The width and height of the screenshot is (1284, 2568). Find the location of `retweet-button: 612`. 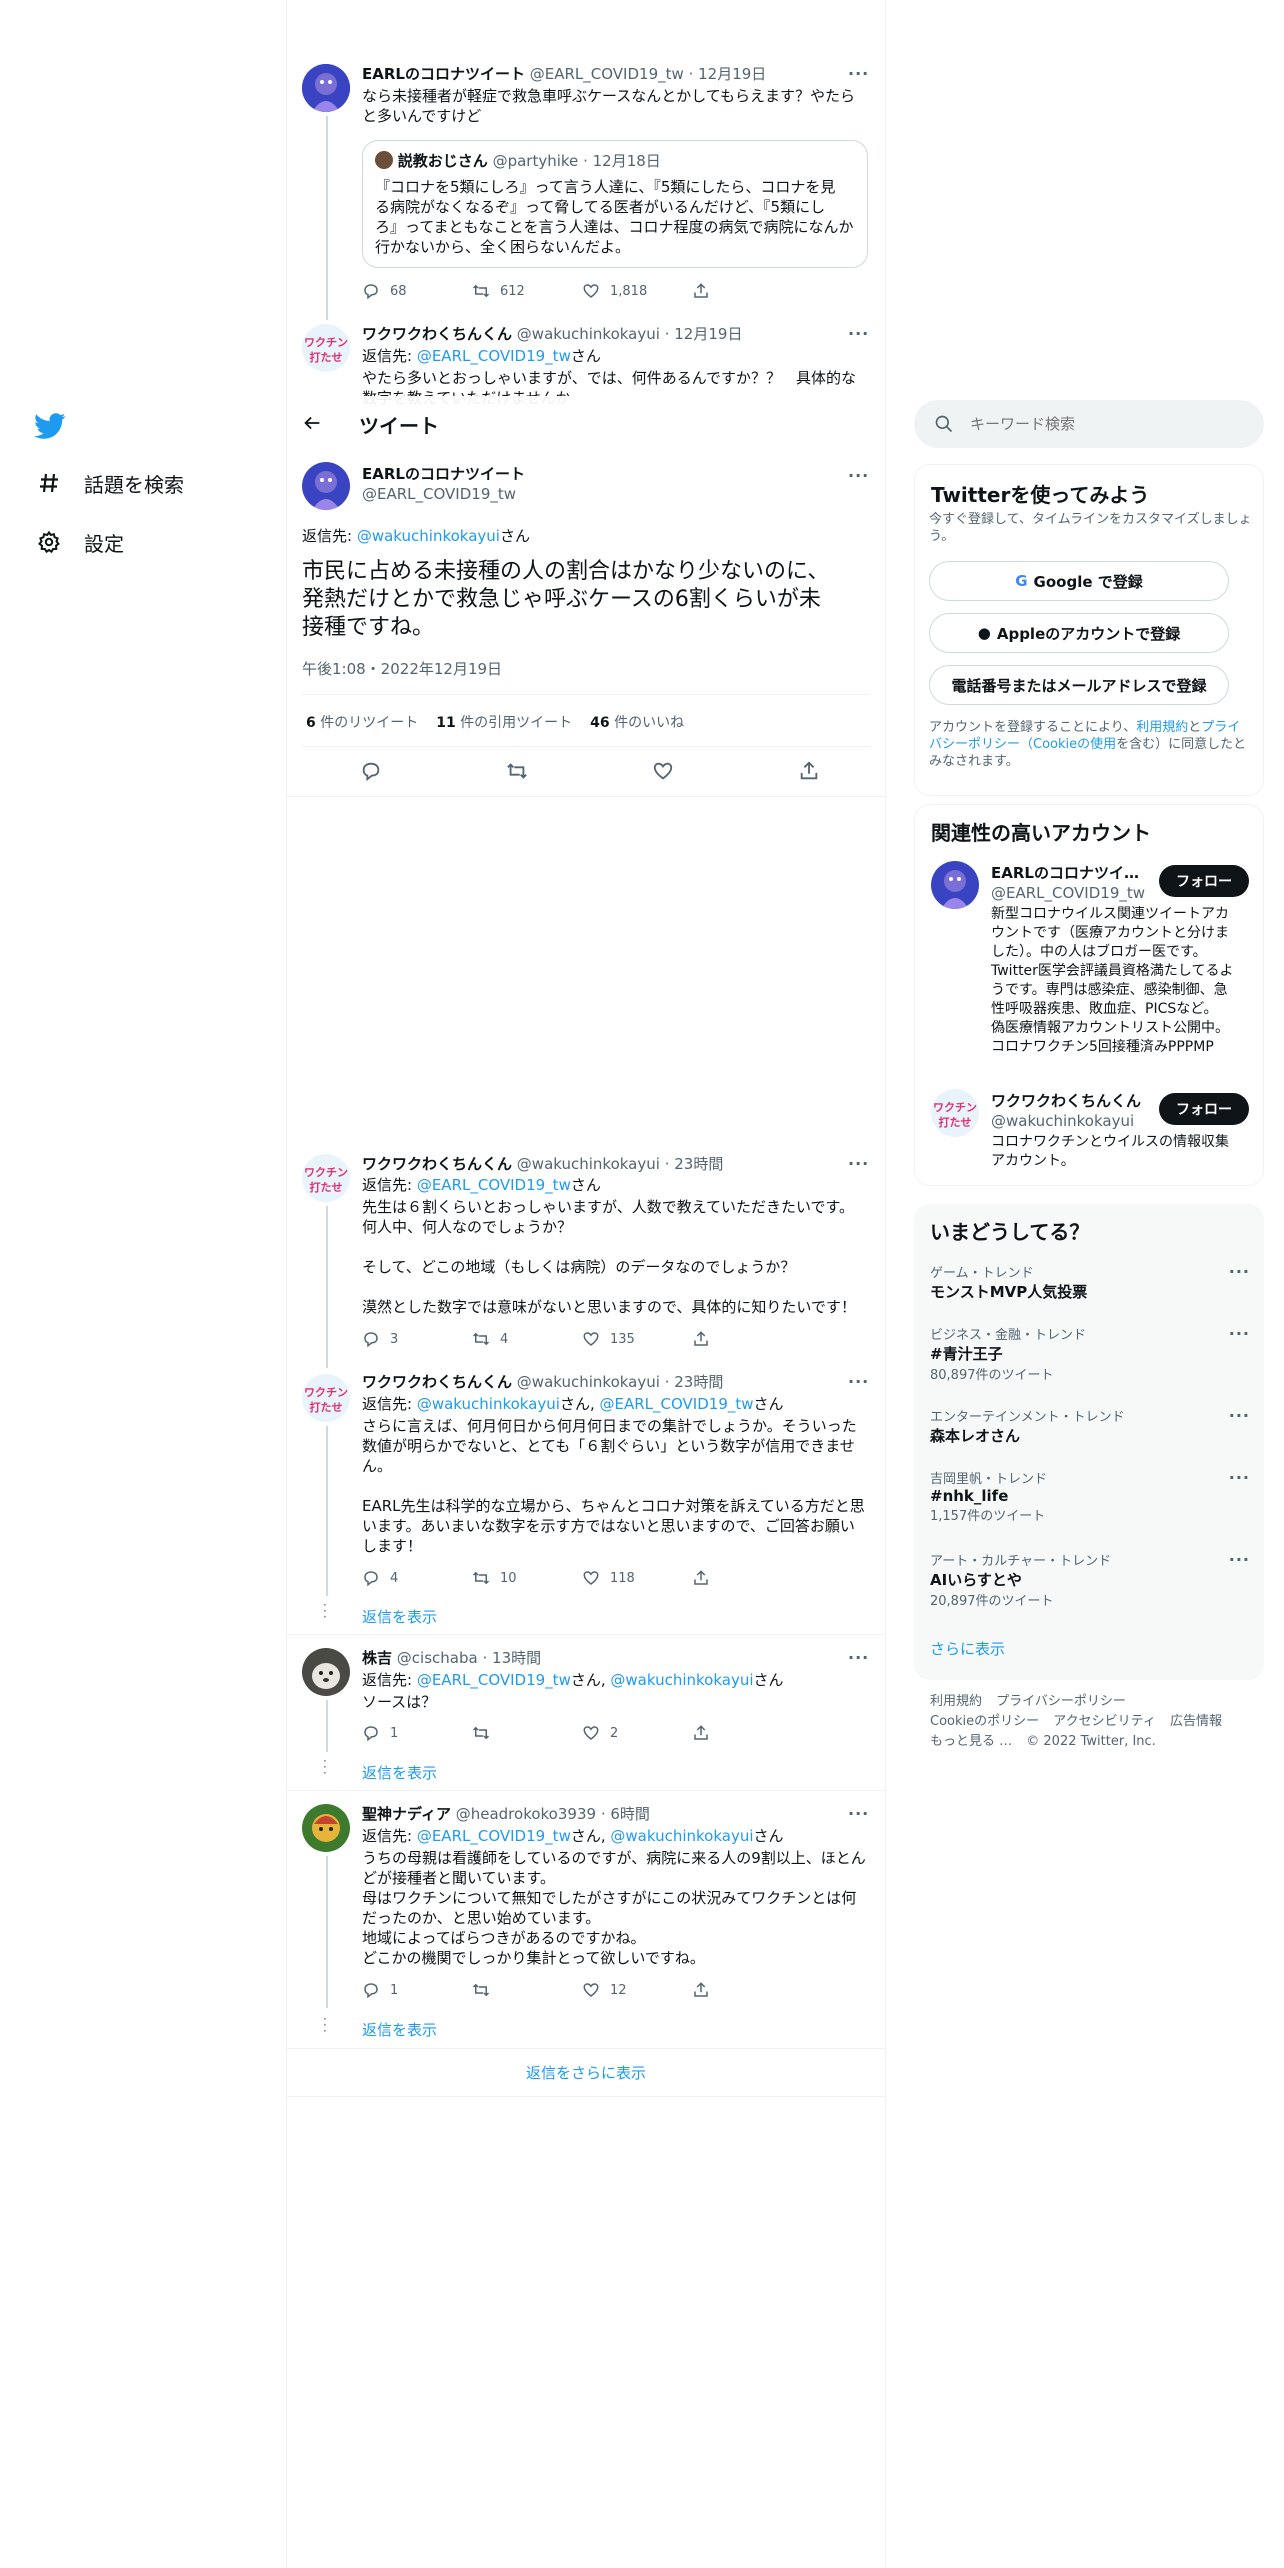

retweet-button: 612 is located at coordinates (527, 291).